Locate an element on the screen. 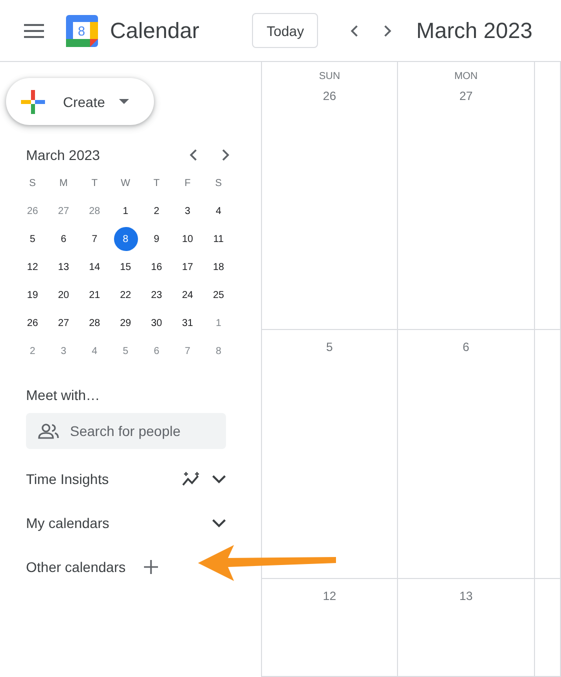 The width and height of the screenshot is (561, 677). today-button: Today is located at coordinates (285, 30).